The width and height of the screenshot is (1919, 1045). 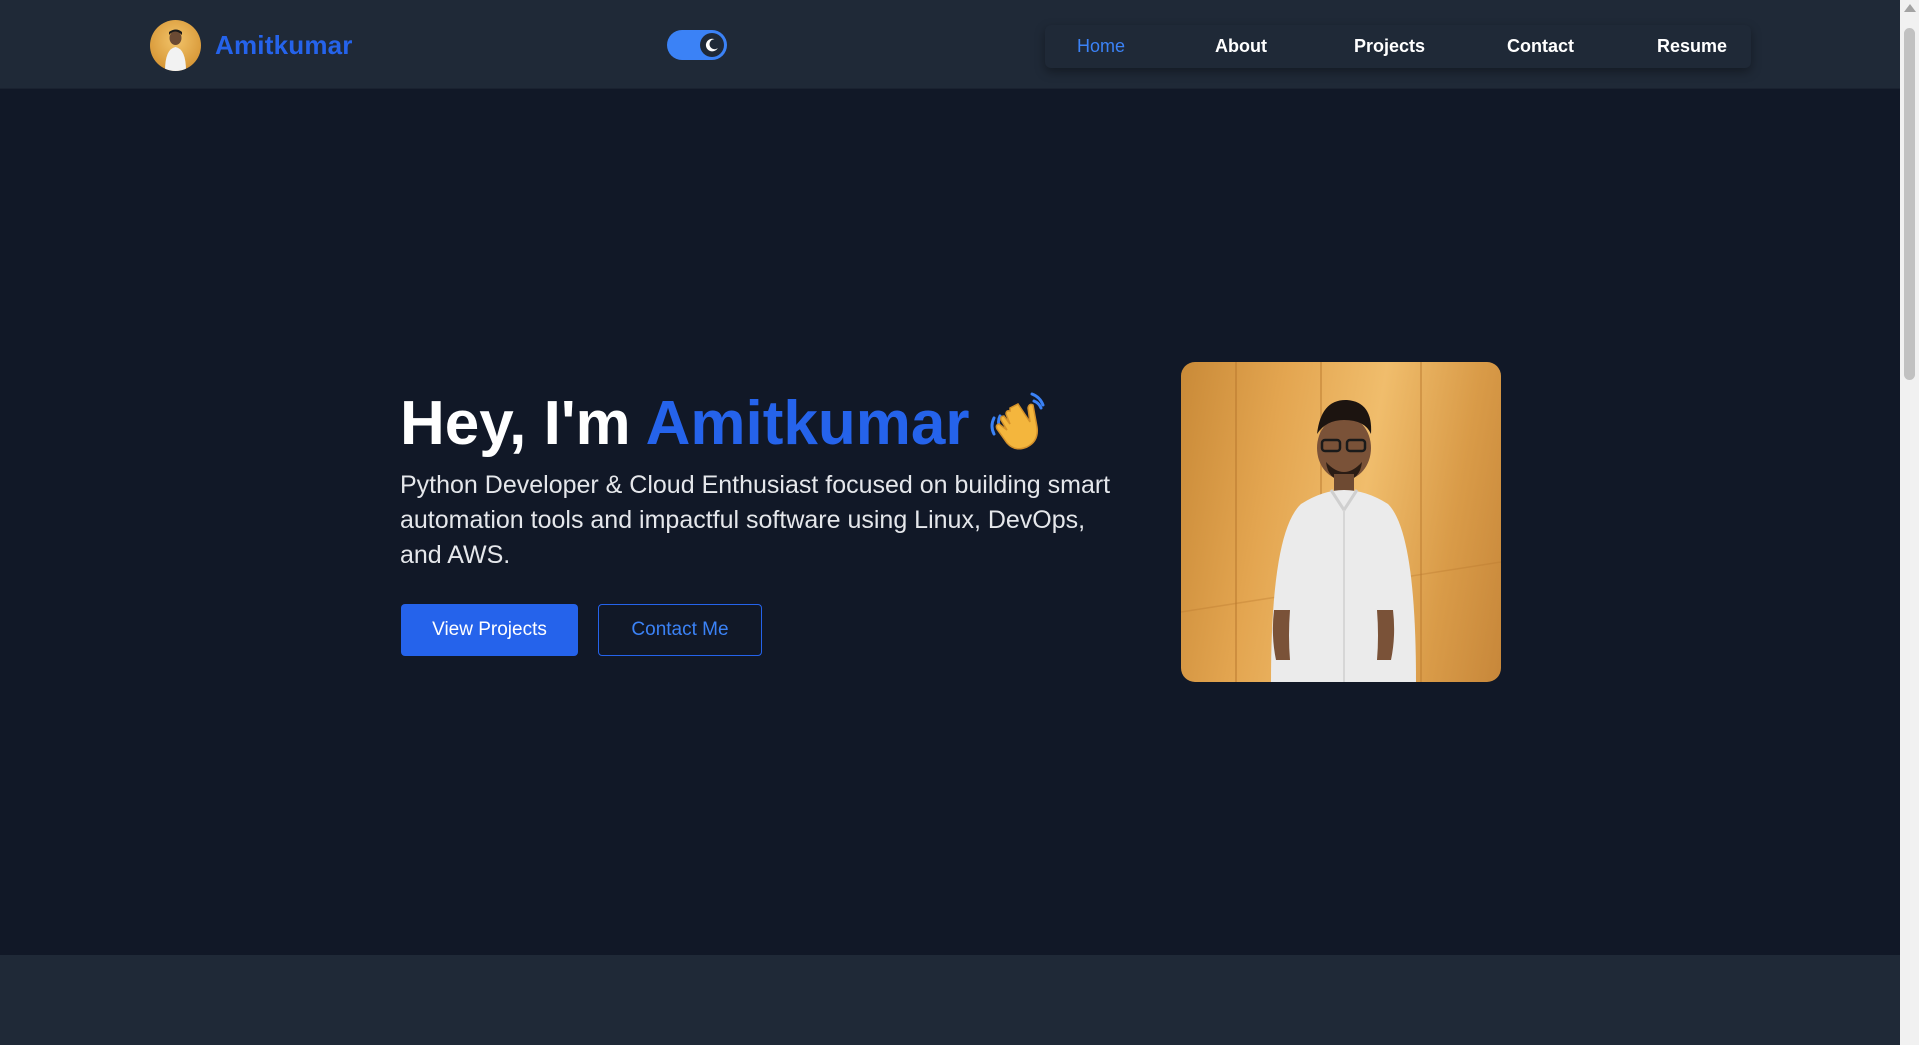 I want to click on nav-projects: Projects, so click(x=1389, y=46).